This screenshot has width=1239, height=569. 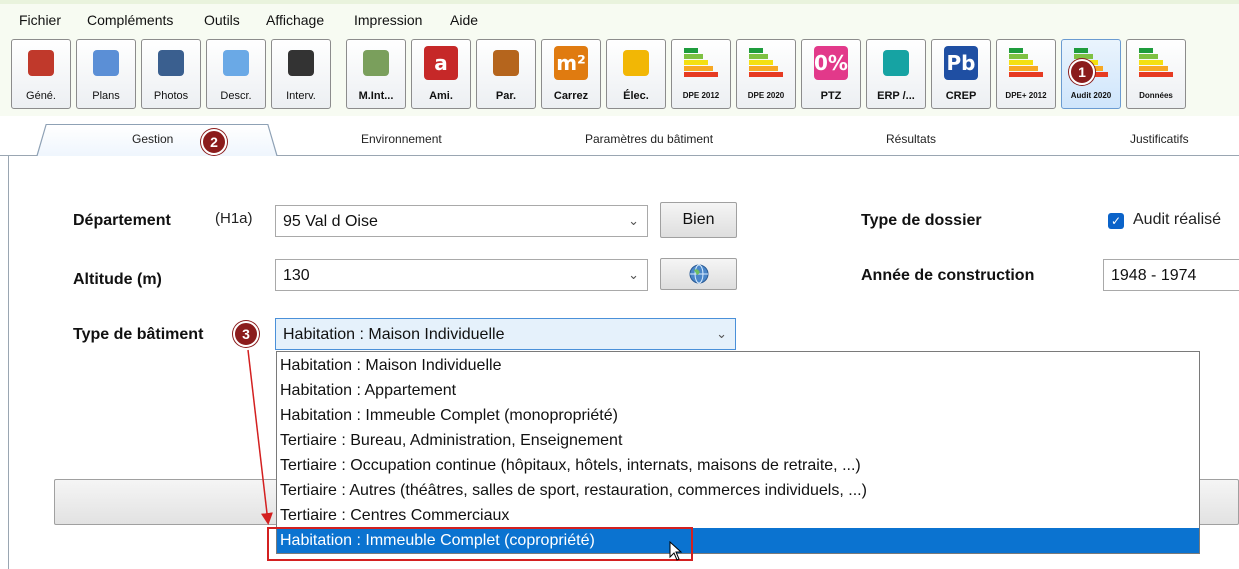 I want to click on step-badge-1: 1, so click(x=1082, y=72).